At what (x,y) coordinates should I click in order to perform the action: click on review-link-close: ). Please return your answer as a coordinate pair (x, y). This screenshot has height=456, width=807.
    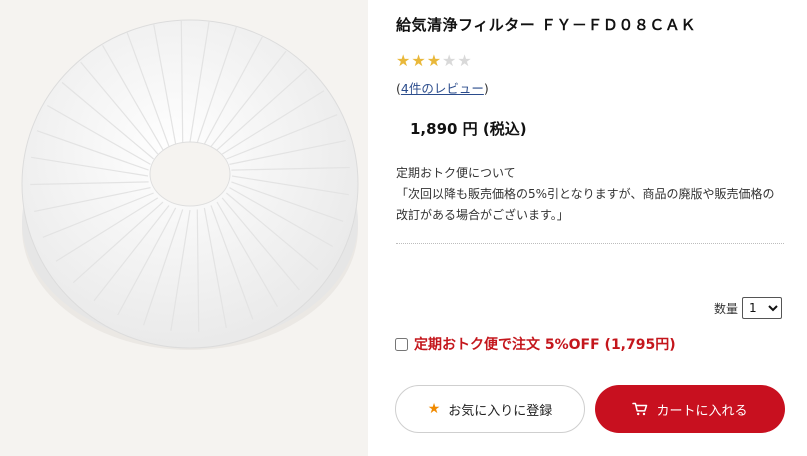
    Looking at the image, I should click on (486, 88).